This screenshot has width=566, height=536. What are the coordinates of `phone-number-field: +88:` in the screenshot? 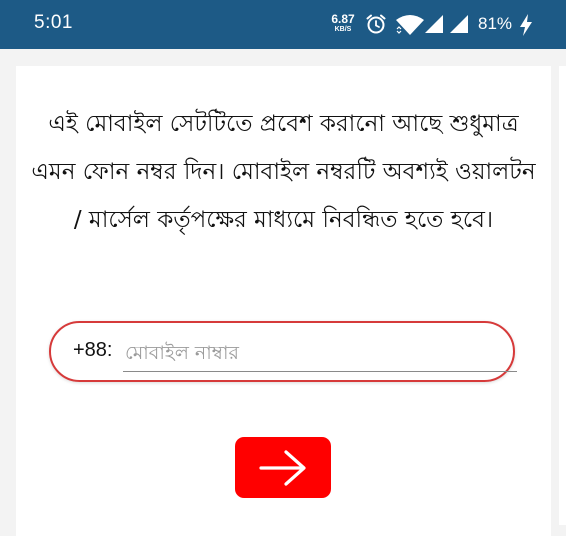 It's located at (283, 351).